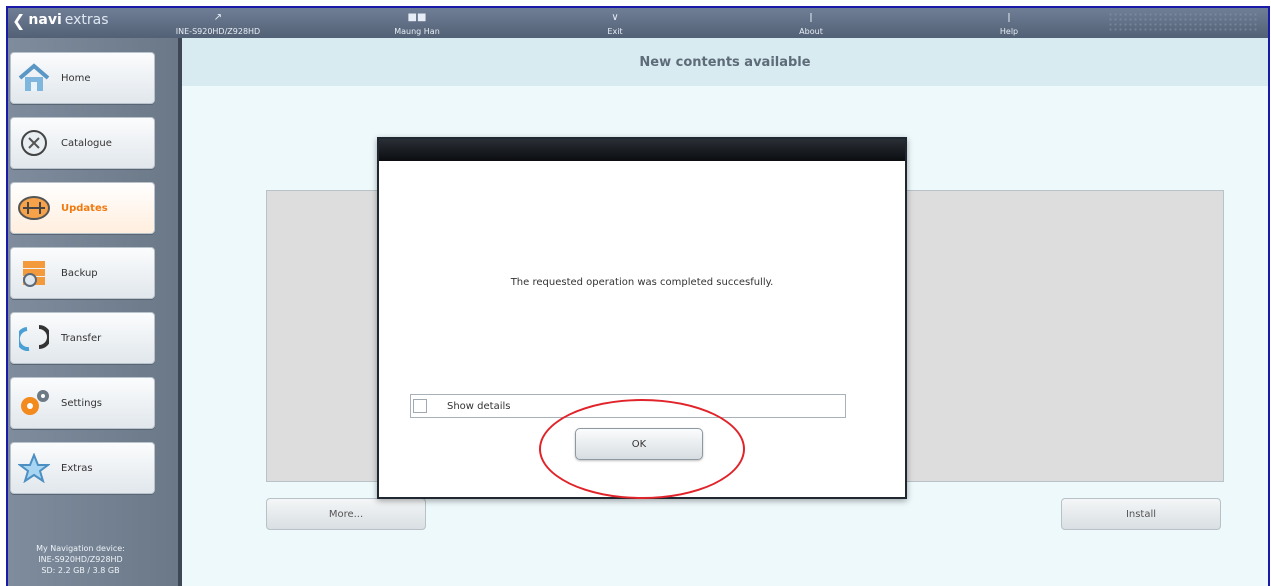  I want to click on show-details-row: Show details, so click(628, 406).